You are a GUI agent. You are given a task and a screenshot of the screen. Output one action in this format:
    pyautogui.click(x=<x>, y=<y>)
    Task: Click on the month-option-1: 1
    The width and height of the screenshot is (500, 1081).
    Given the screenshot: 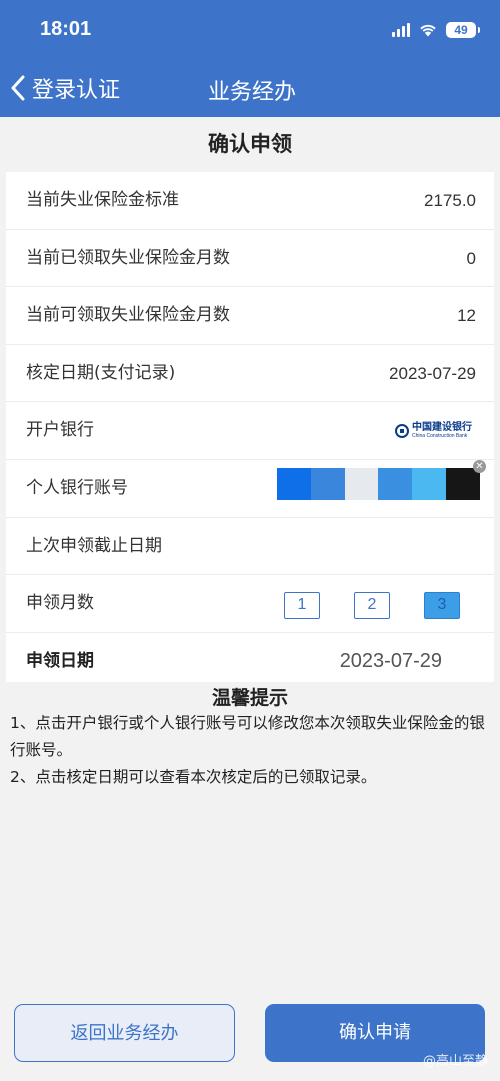 What is the action you would take?
    pyautogui.click(x=302, y=606)
    